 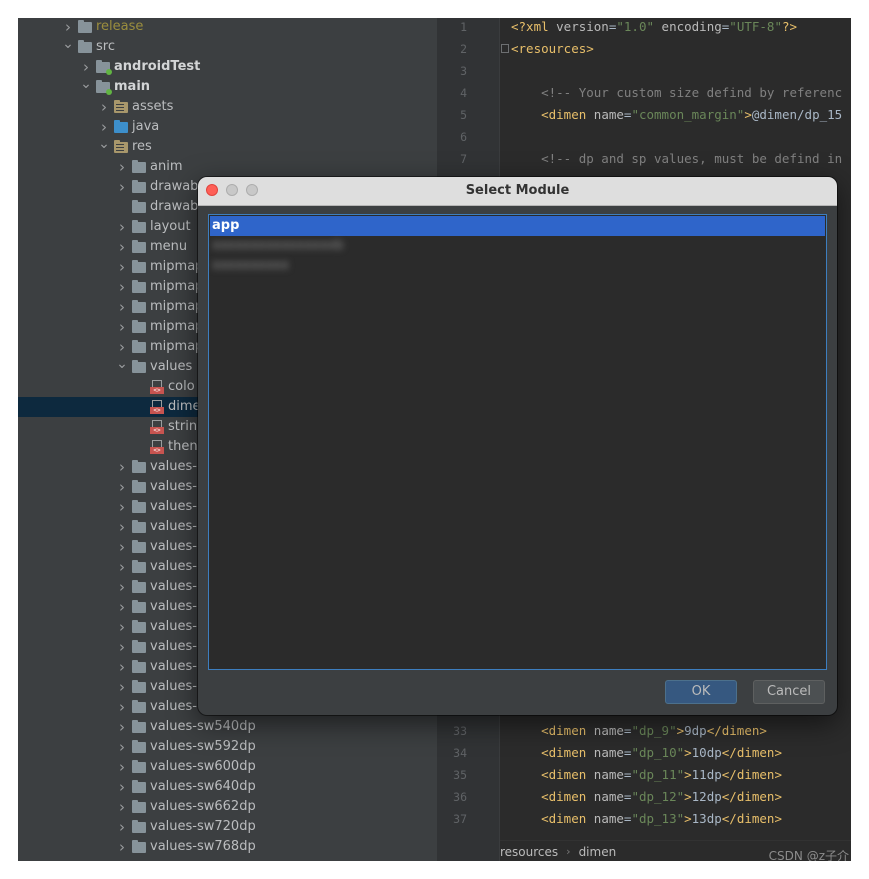 I want to click on tree-item-label: values-sw662dp, so click(x=203, y=806).